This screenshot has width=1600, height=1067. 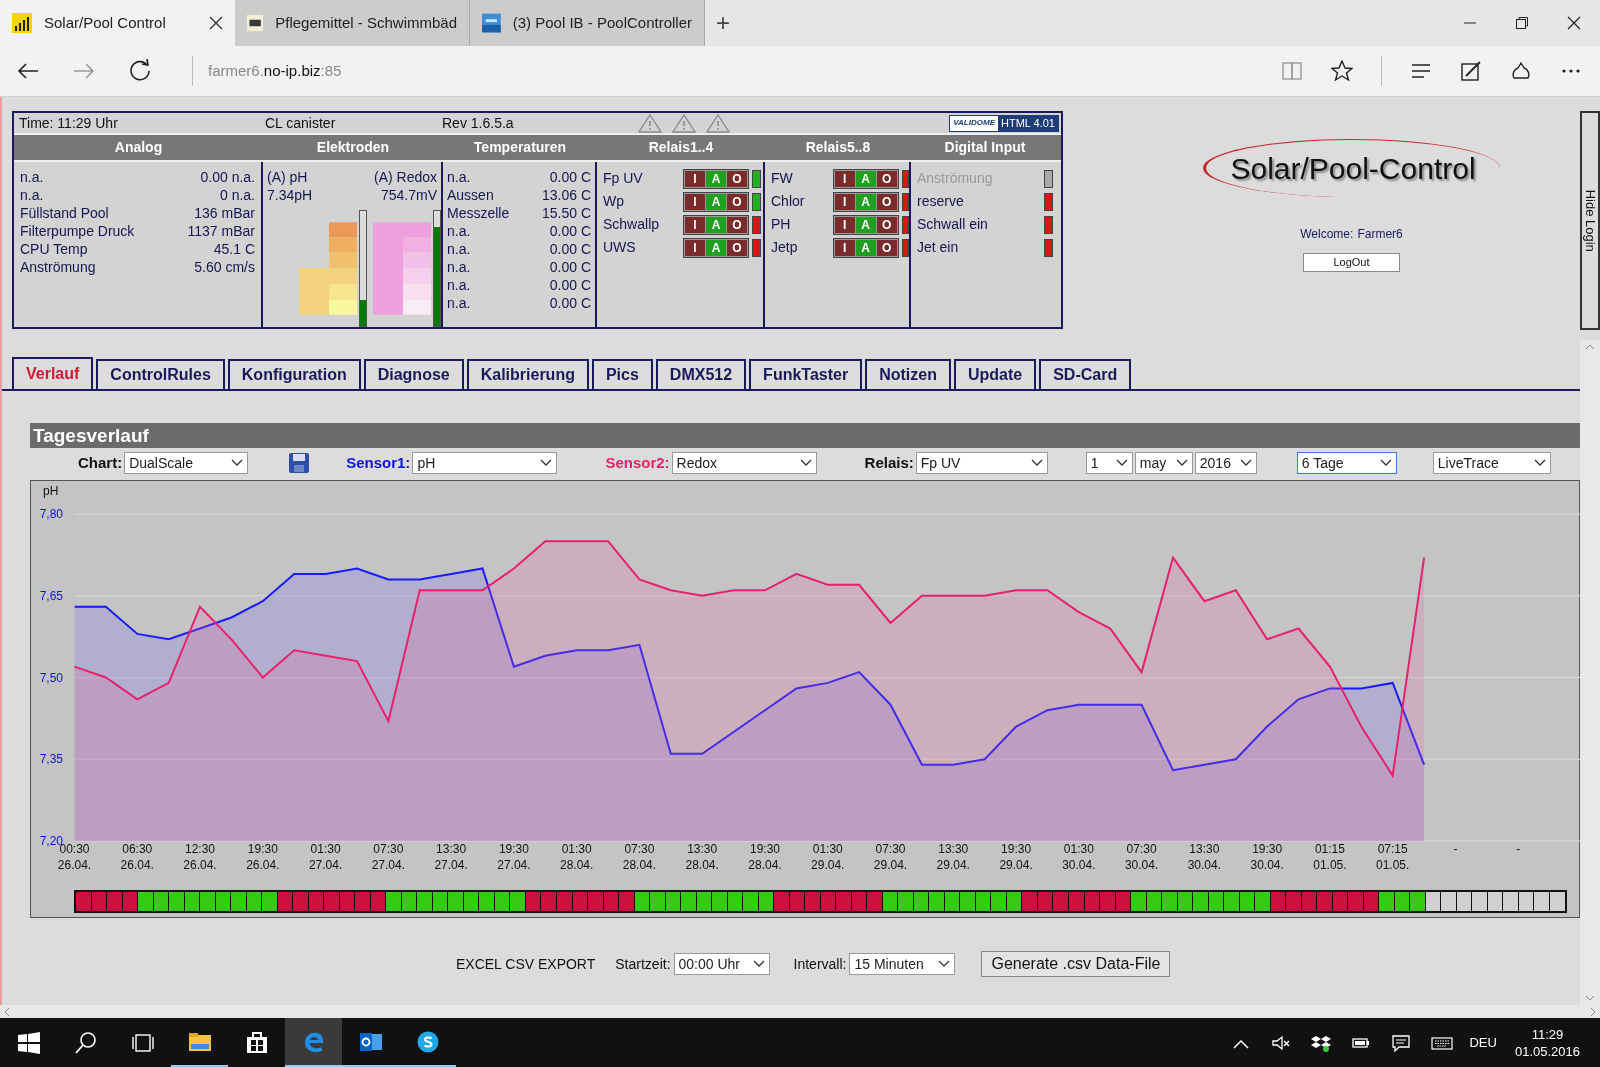 What do you see at coordinates (138, 147) in the screenshot?
I see `column-heading: Analog` at bounding box center [138, 147].